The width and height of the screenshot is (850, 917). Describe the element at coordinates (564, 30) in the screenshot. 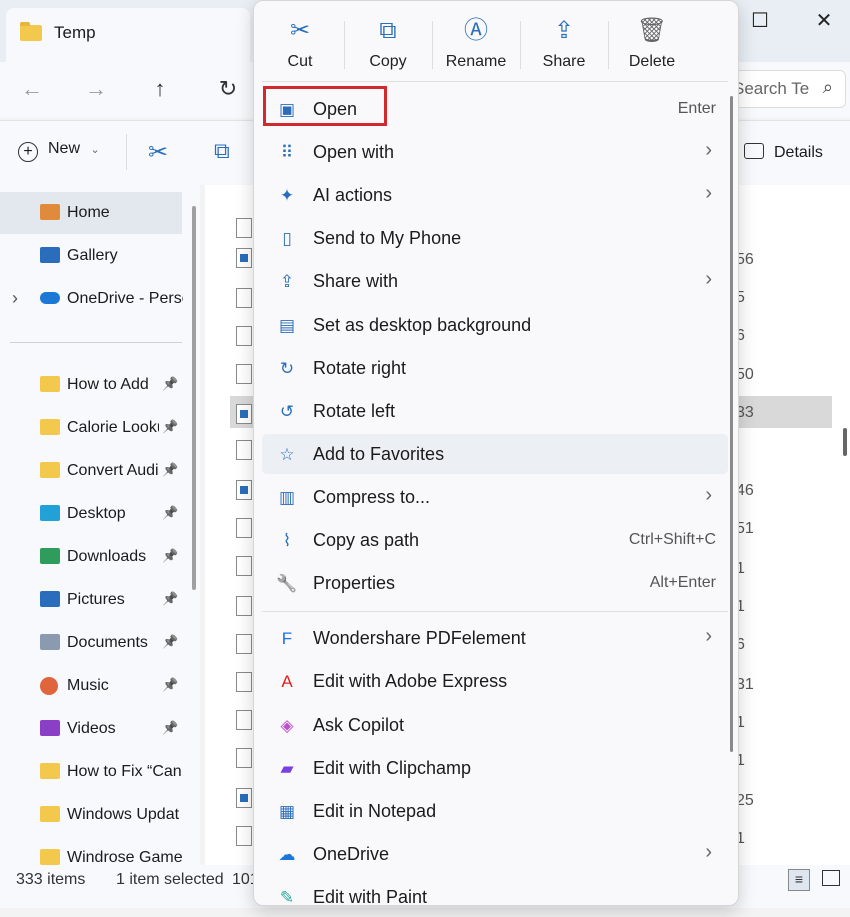

I see `share-icon: ⇪` at that location.